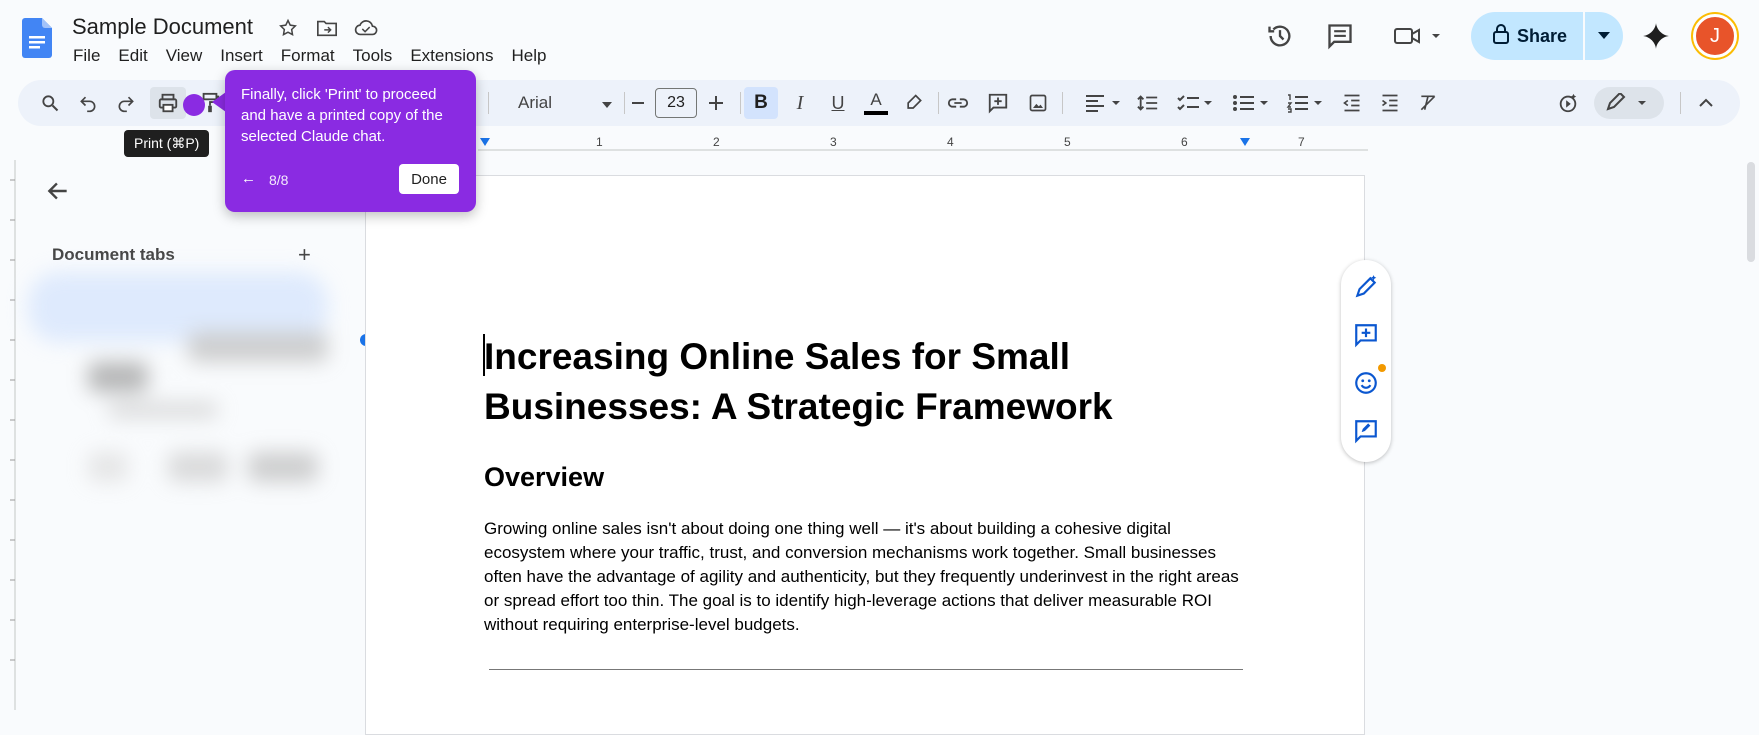 The height and width of the screenshot is (735, 1759). I want to click on share-dropdown-button, so click(1604, 36).